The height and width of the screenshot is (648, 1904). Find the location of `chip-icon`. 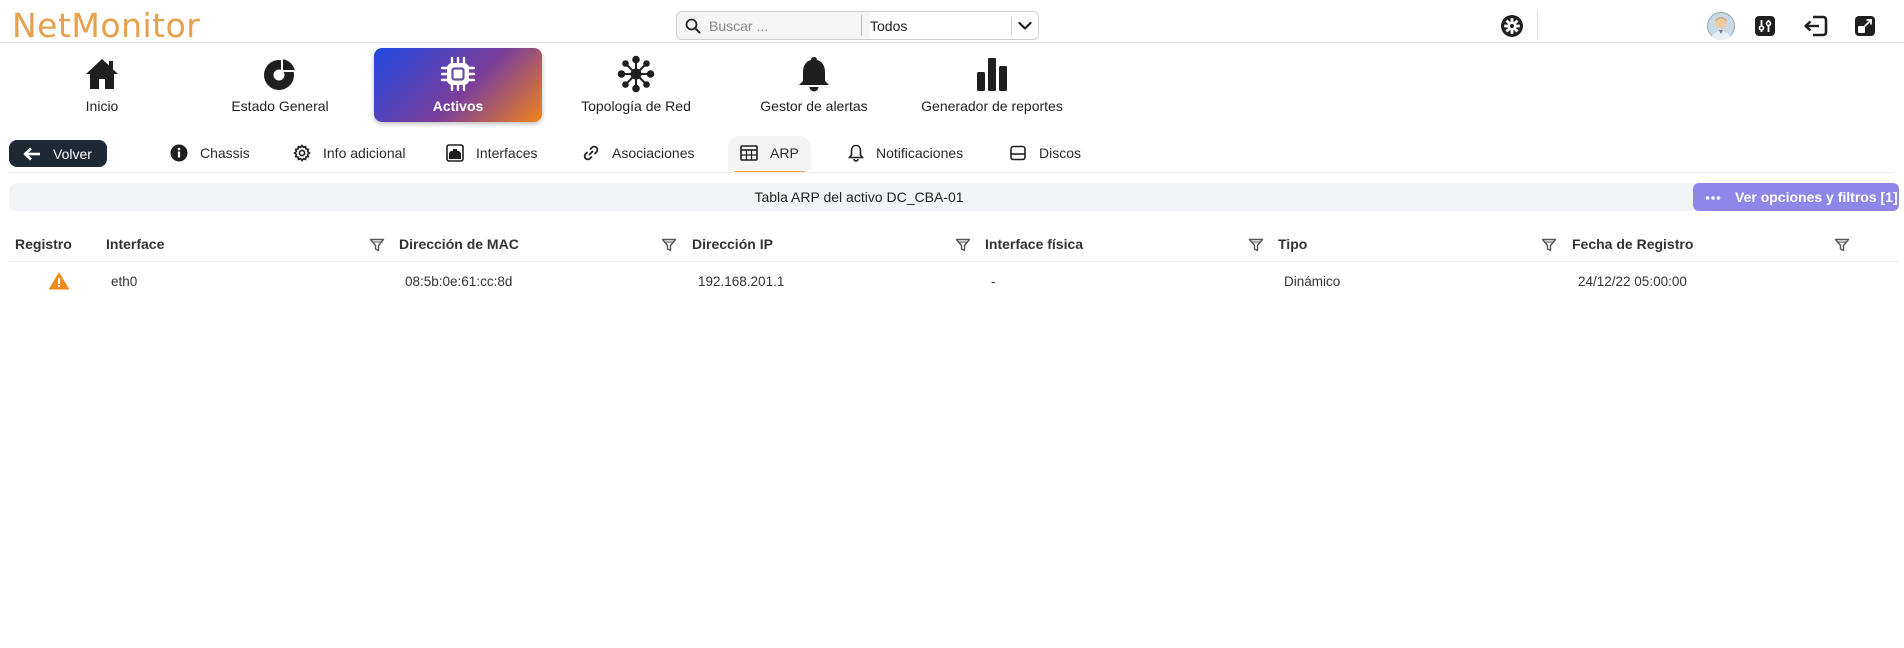

chip-icon is located at coordinates (458, 70).